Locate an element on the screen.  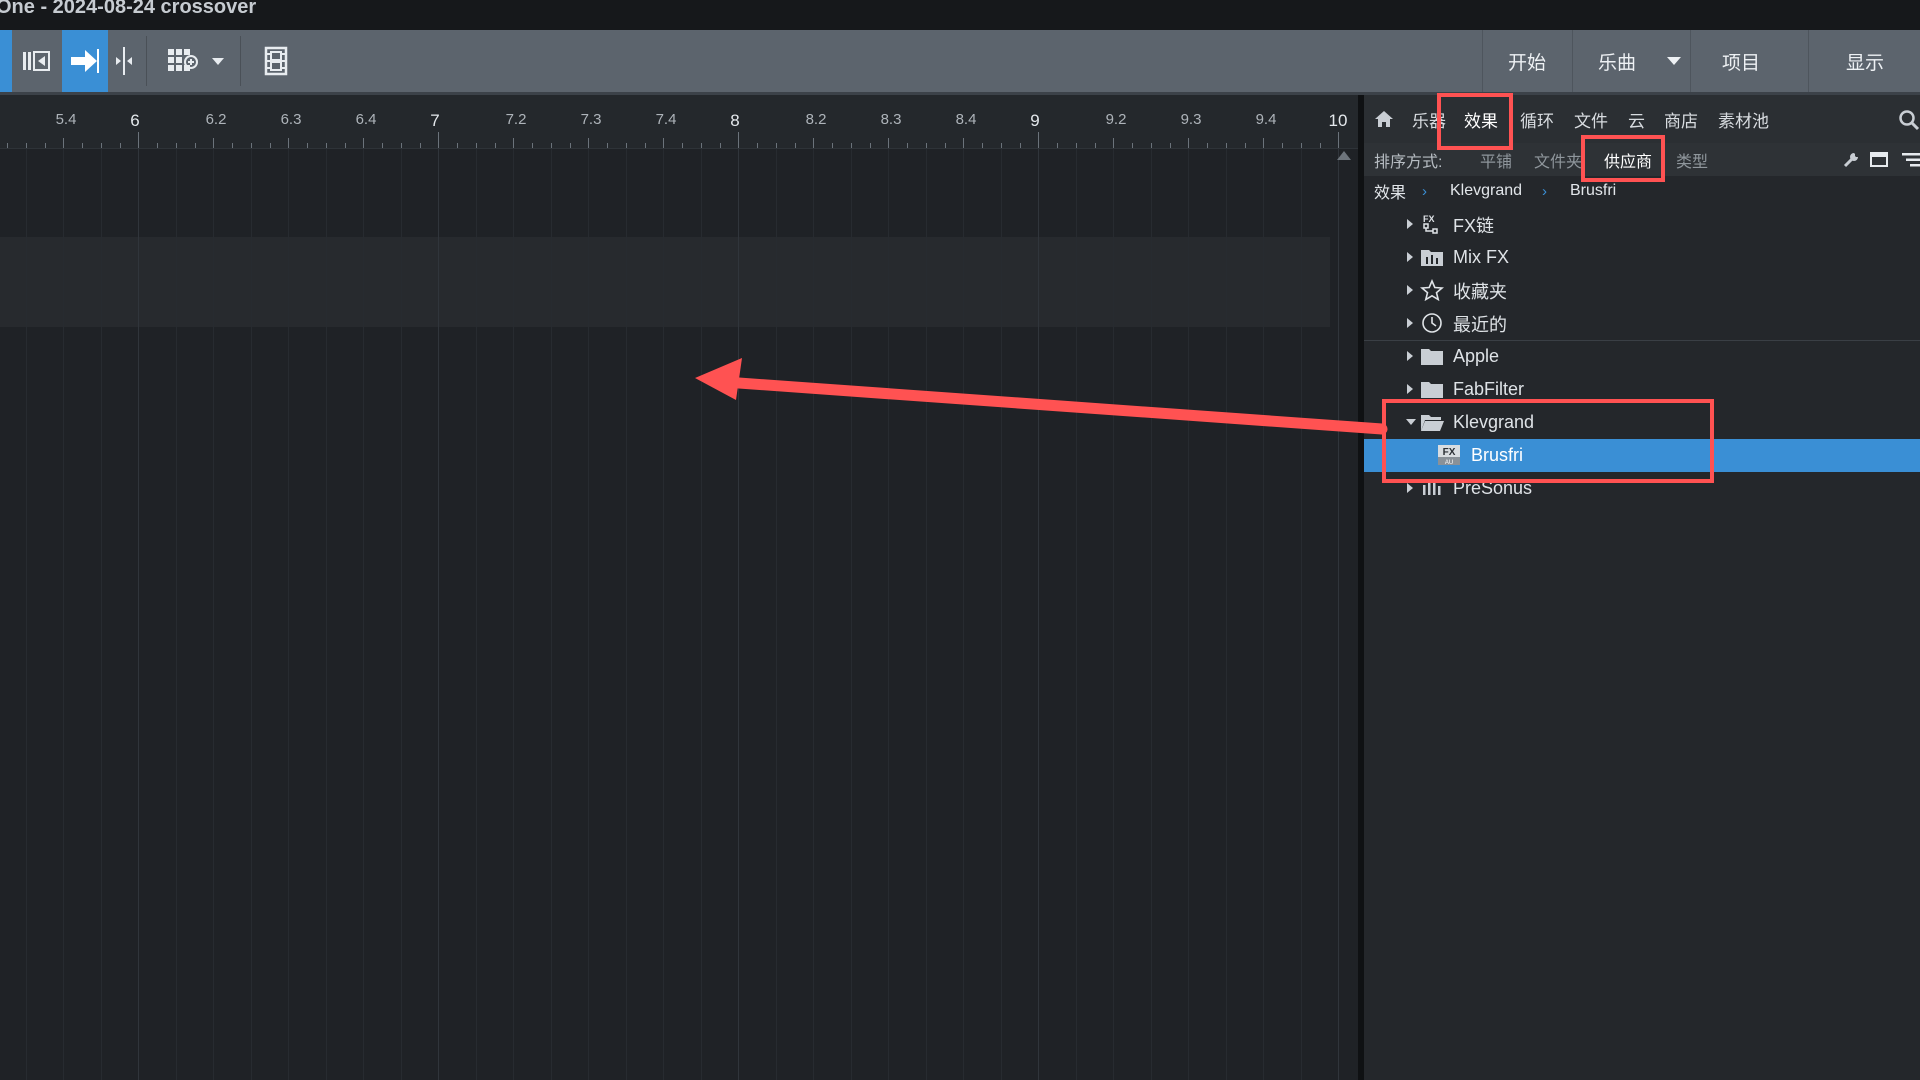
ruler-label: 8.4 is located at coordinates (966, 119).